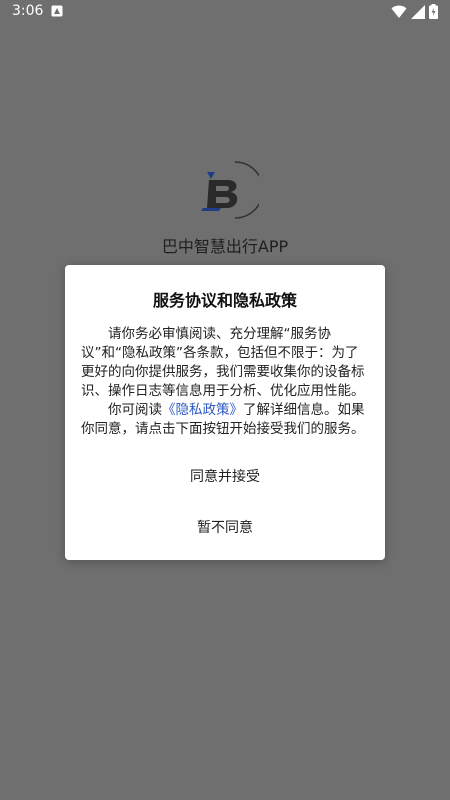  I want to click on dialog-paragraph-privacy-lead: 你可阅读, so click(135, 410).